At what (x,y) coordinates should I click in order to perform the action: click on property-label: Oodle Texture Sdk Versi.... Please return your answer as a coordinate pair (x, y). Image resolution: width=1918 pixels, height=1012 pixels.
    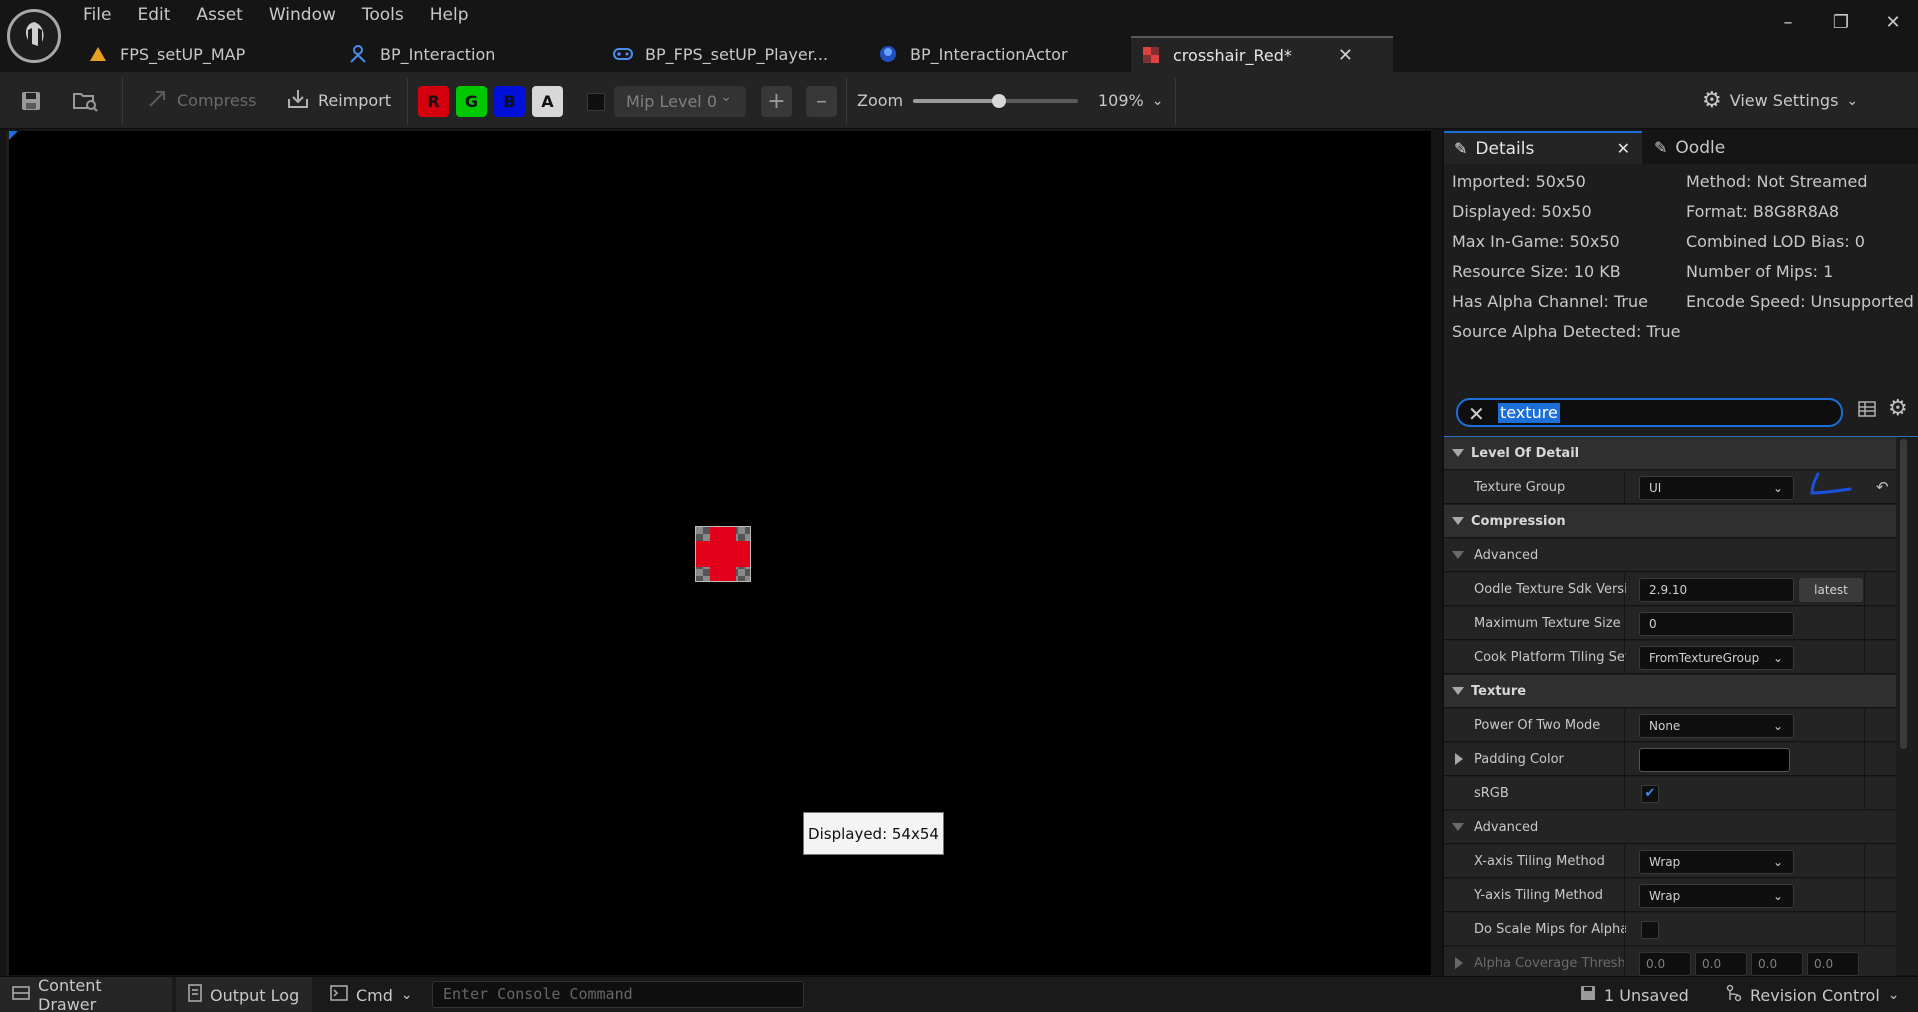
    Looking at the image, I should click on (1550, 589).